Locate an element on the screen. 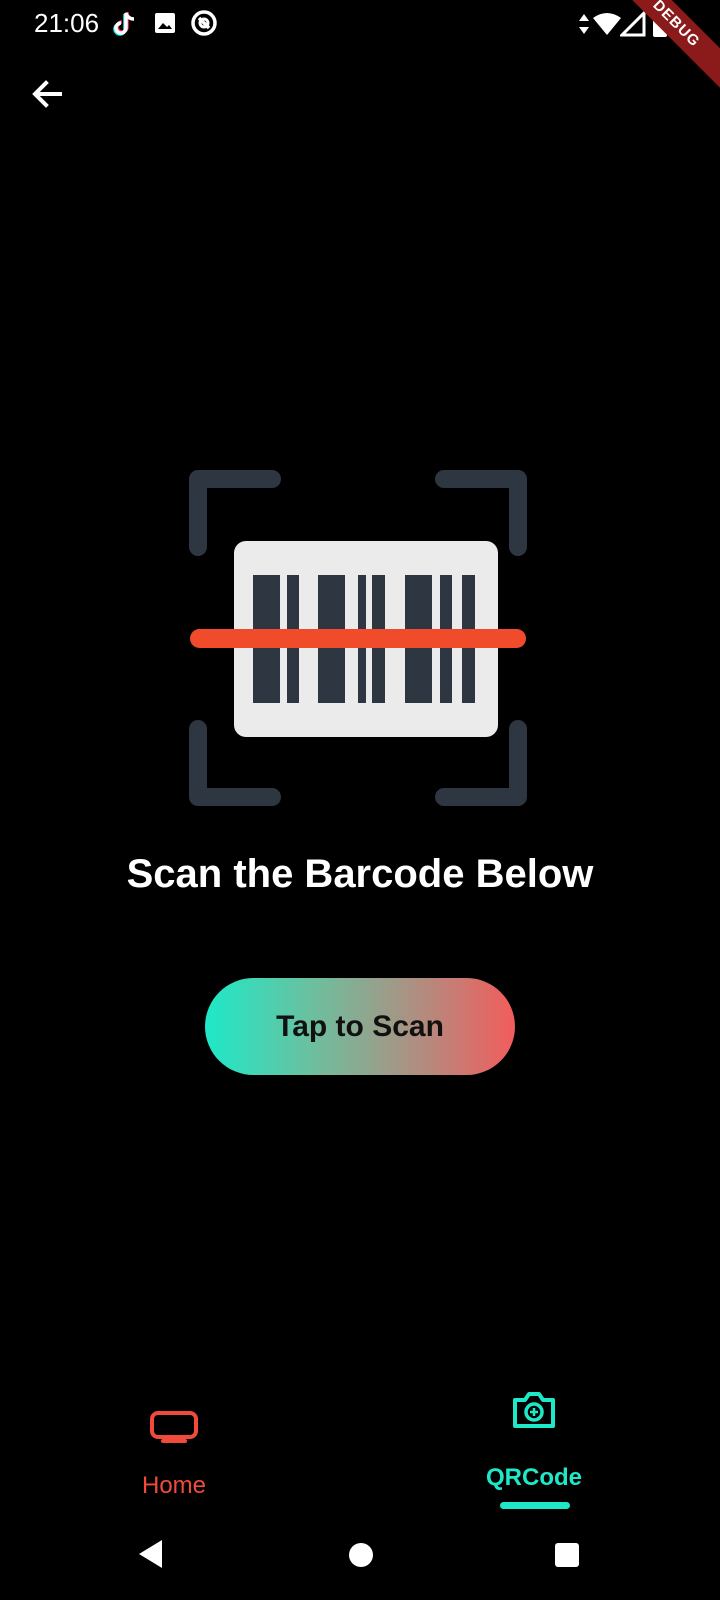  barcode-scan-icon is located at coordinates (358, 638).